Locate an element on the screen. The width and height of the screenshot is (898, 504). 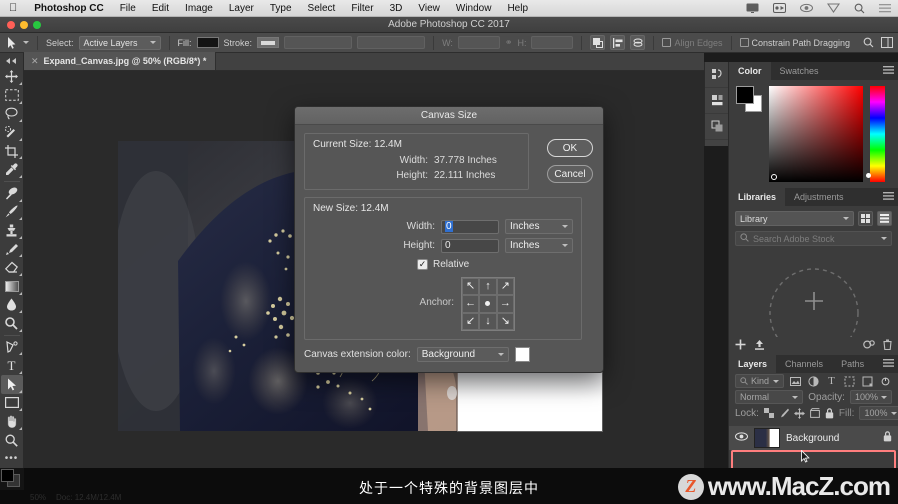
anchor-grid: ↖ ↑ ↗ ← → ↙ ↓ ↘ is located at coordinates (488, 304).